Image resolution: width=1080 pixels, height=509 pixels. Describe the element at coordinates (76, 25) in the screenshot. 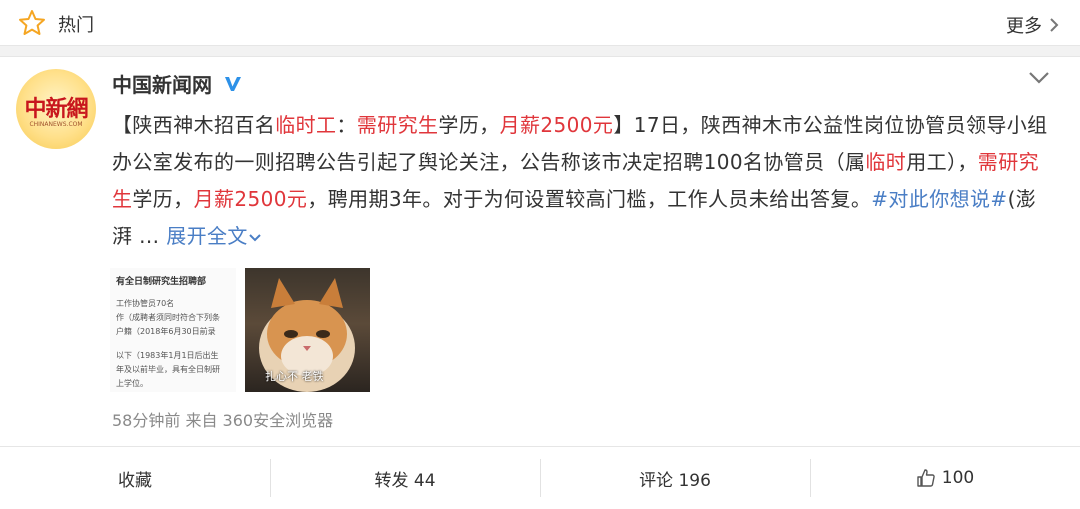

I see `section-title: 热门` at that location.